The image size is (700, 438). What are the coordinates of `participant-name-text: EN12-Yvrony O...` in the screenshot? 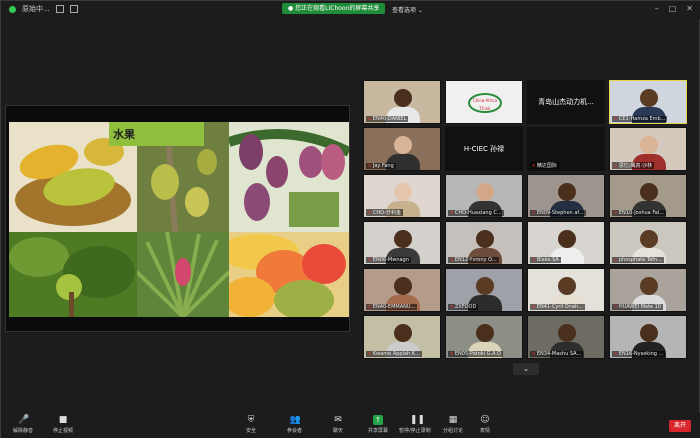 It's located at (475, 260).